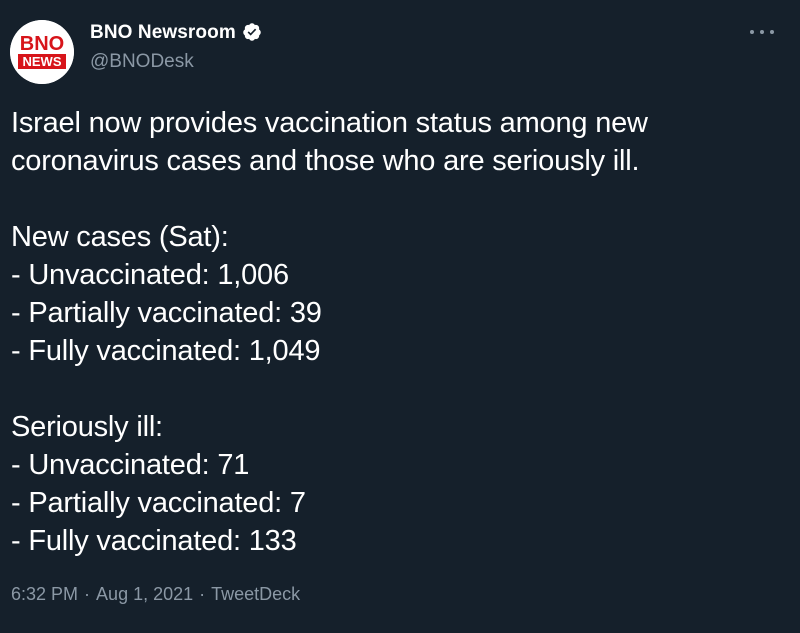 The width and height of the screenshot is (800, 633). Describe the element at coordinates (252, 32) in the screenshot. I see `verified-badge-icon` at that location.